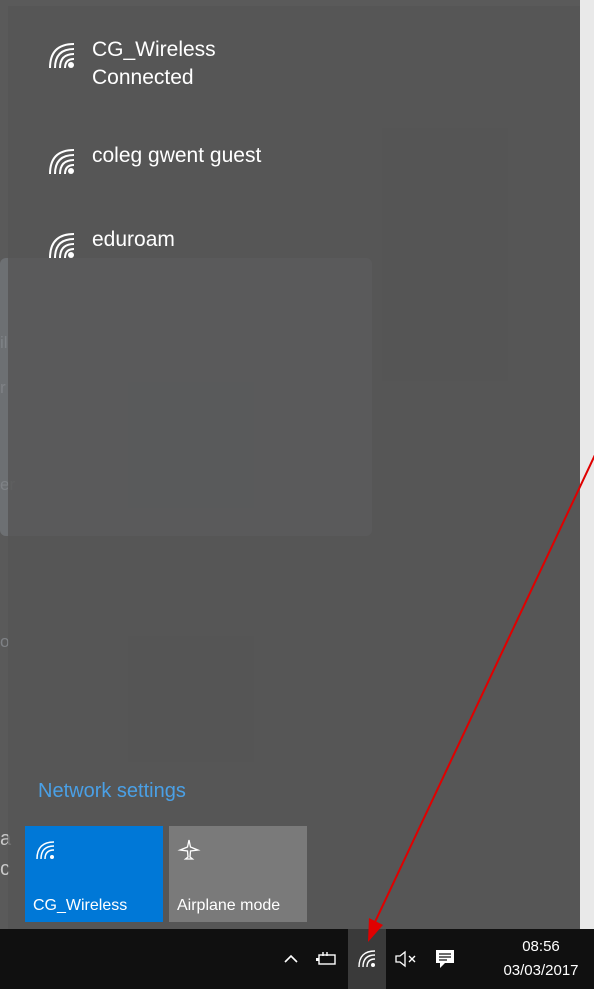 This screenshot has height=989, width=594. I want to click on tile-label: Airplane mode, so click(229, 905).